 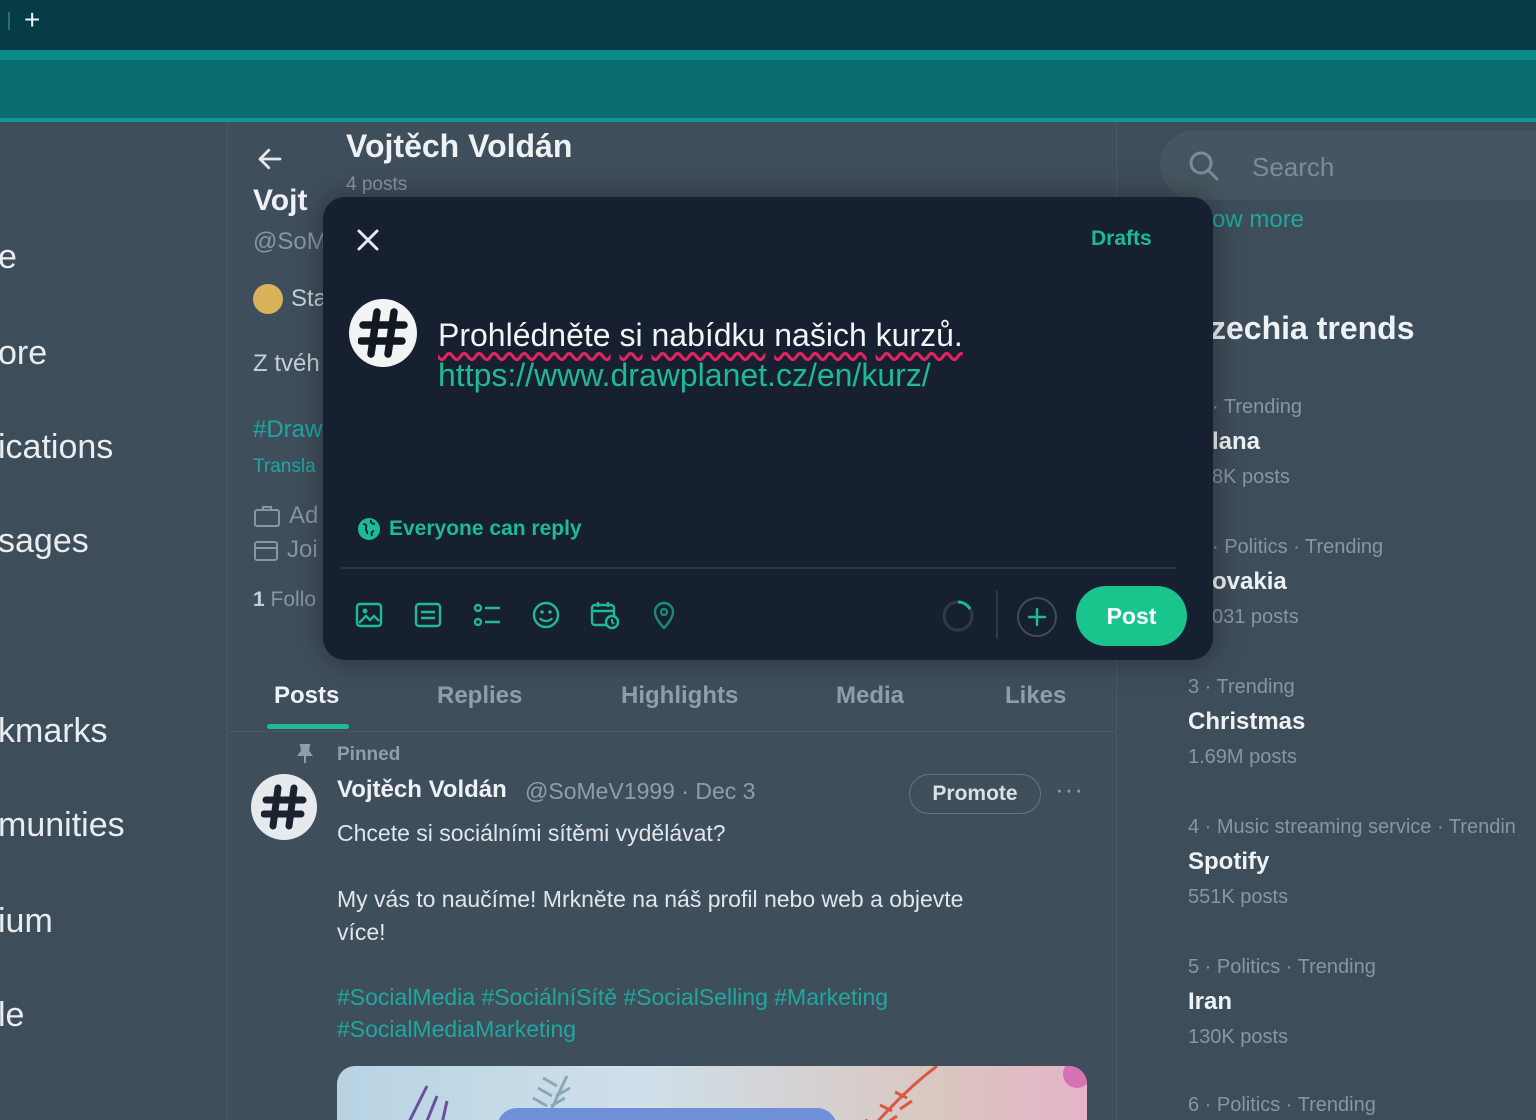 I want to click on trends-title: zechia trends, so click(x=1312, y=328).